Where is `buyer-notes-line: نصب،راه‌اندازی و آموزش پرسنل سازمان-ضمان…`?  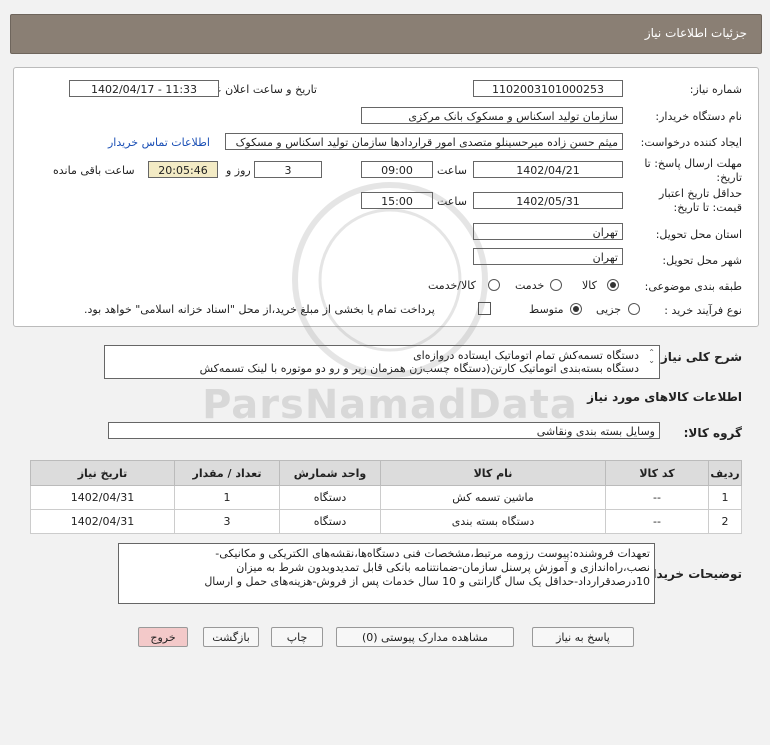 buyer-notes-line: نصب،راه‌اندازی و آموزش پرسنل سازمان-ضمان… is located at coordinates (443, 567).